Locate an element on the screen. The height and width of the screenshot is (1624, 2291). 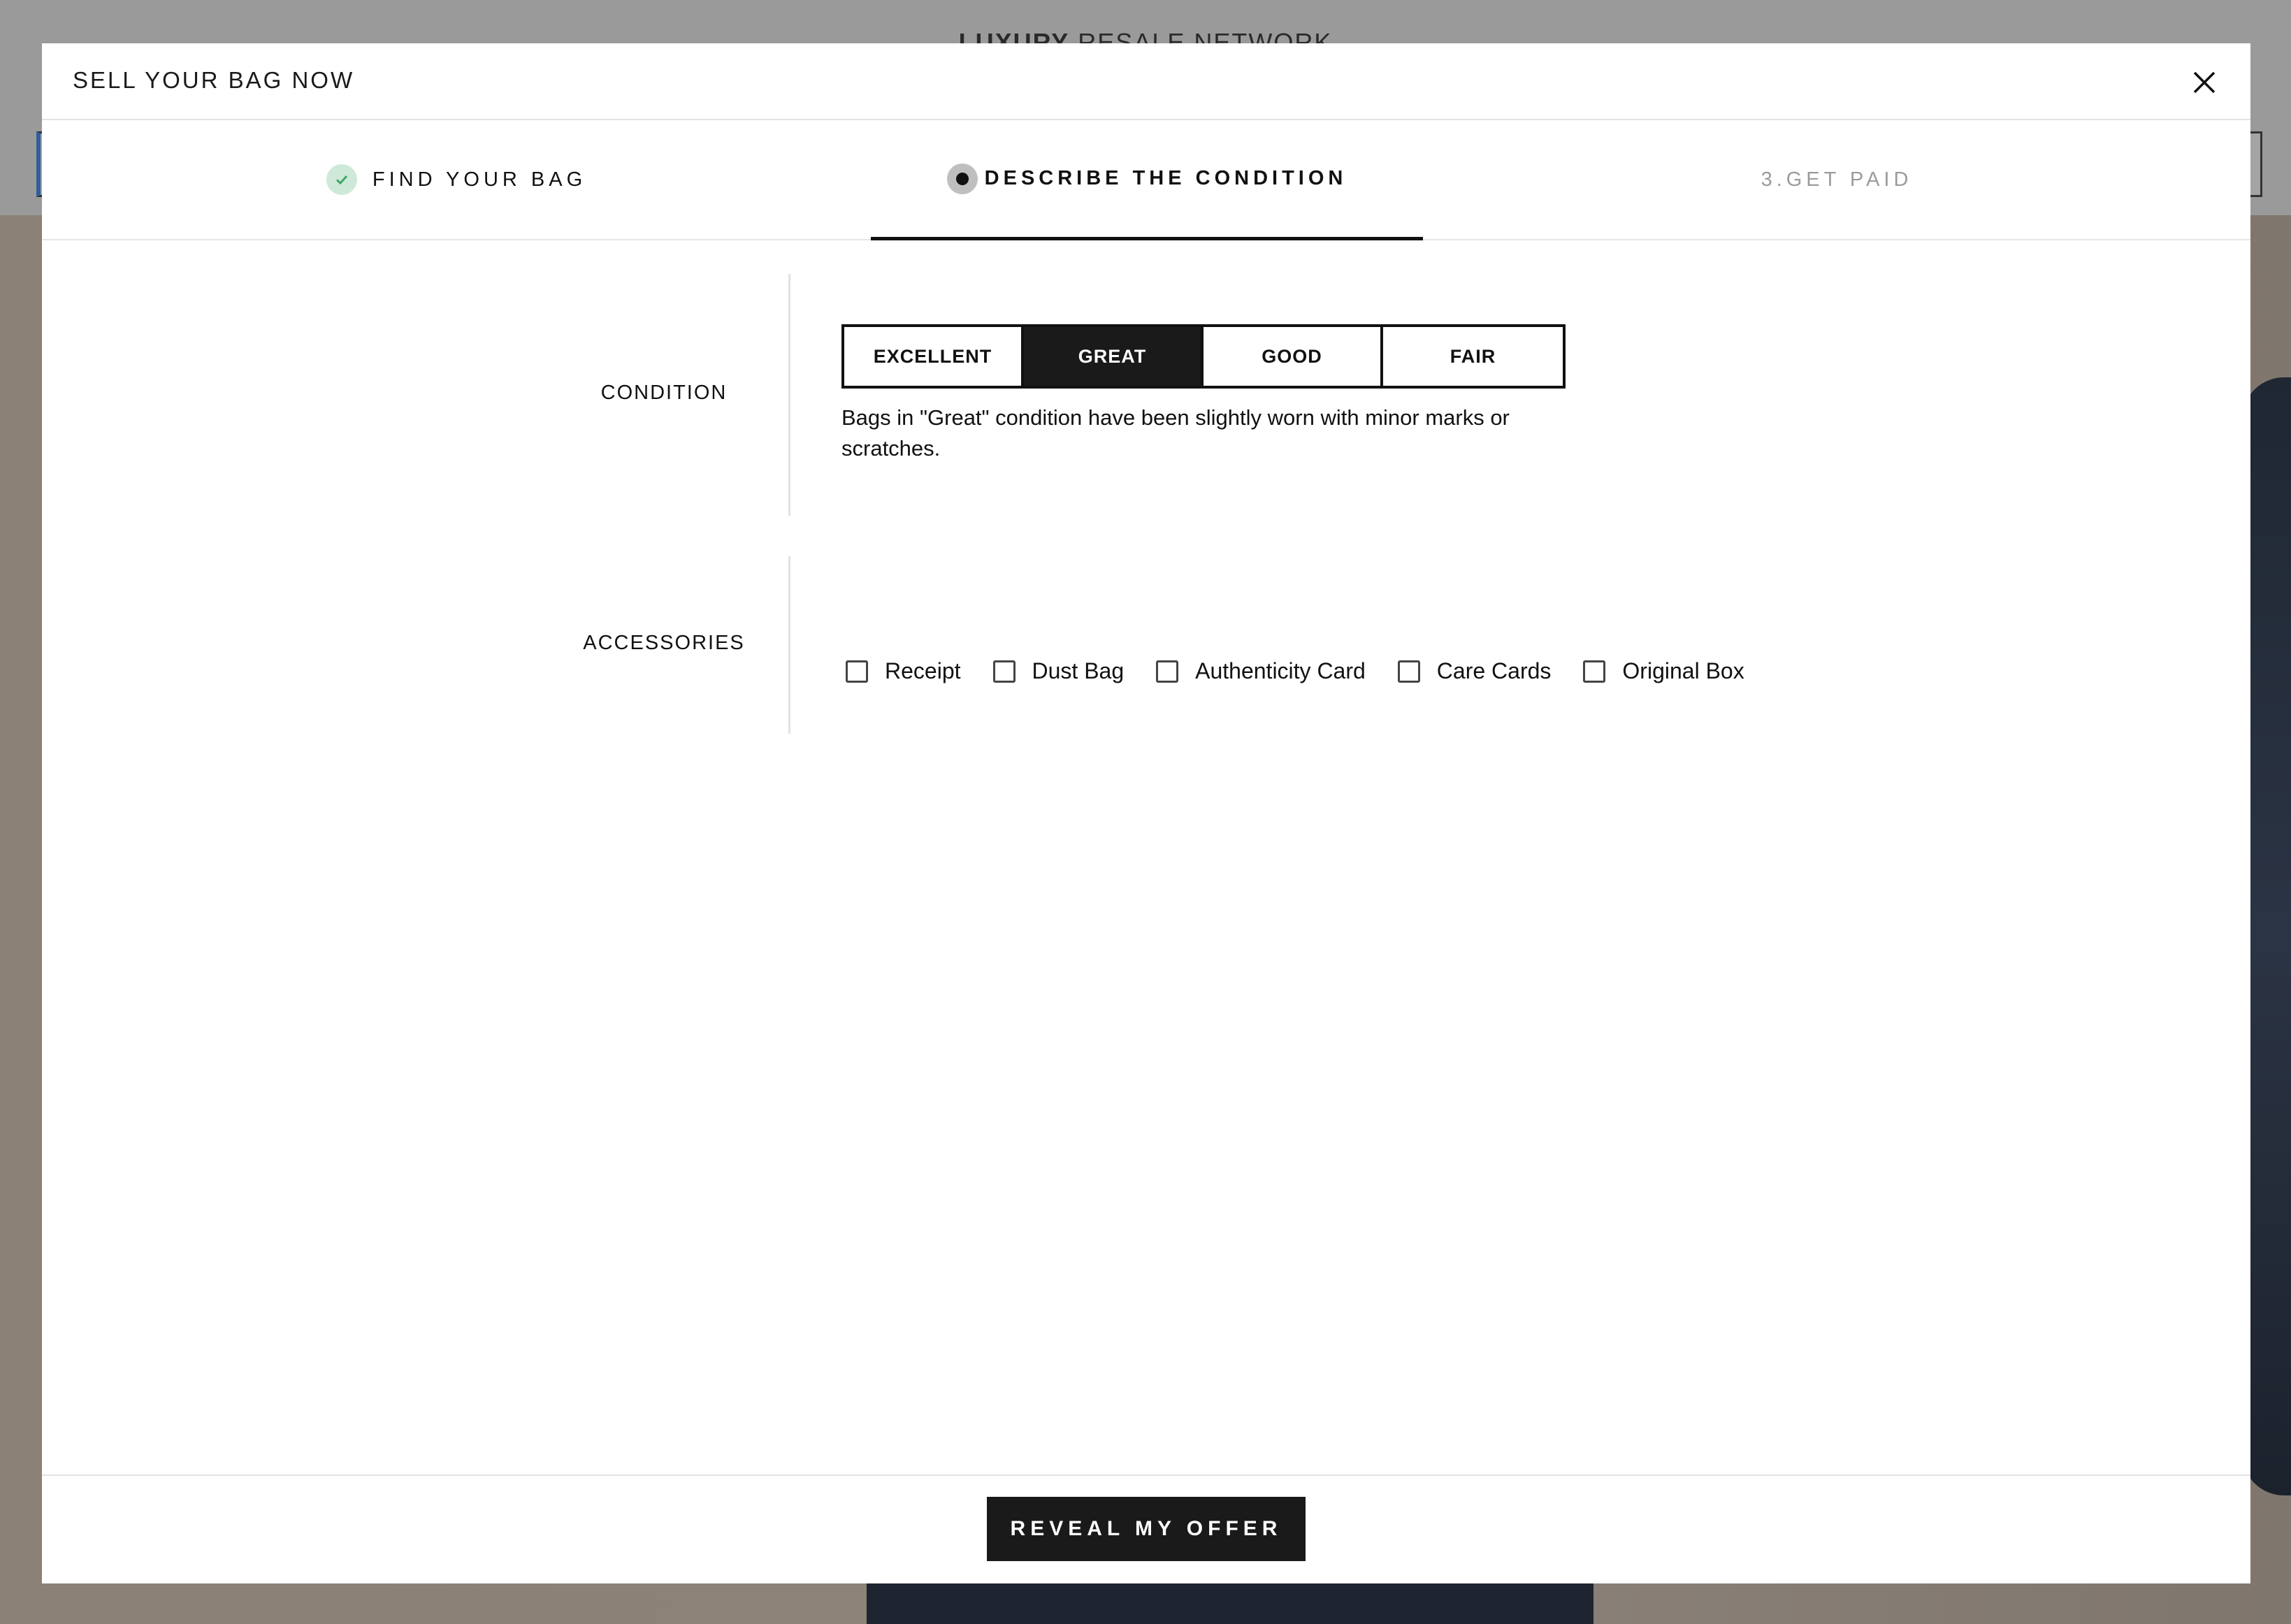
step-describe-condition: DESCRIBE THE CONDITION is located at coordinates (1147, 180).